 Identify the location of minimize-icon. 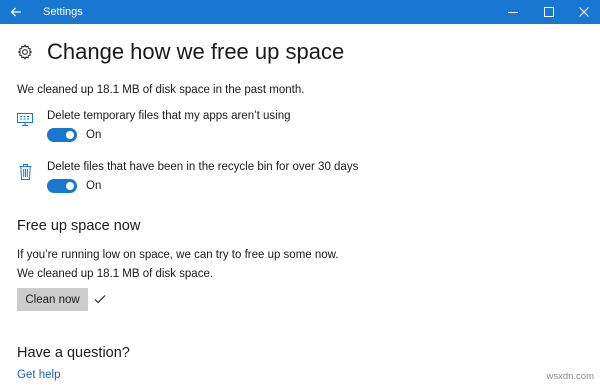
(513, 12).